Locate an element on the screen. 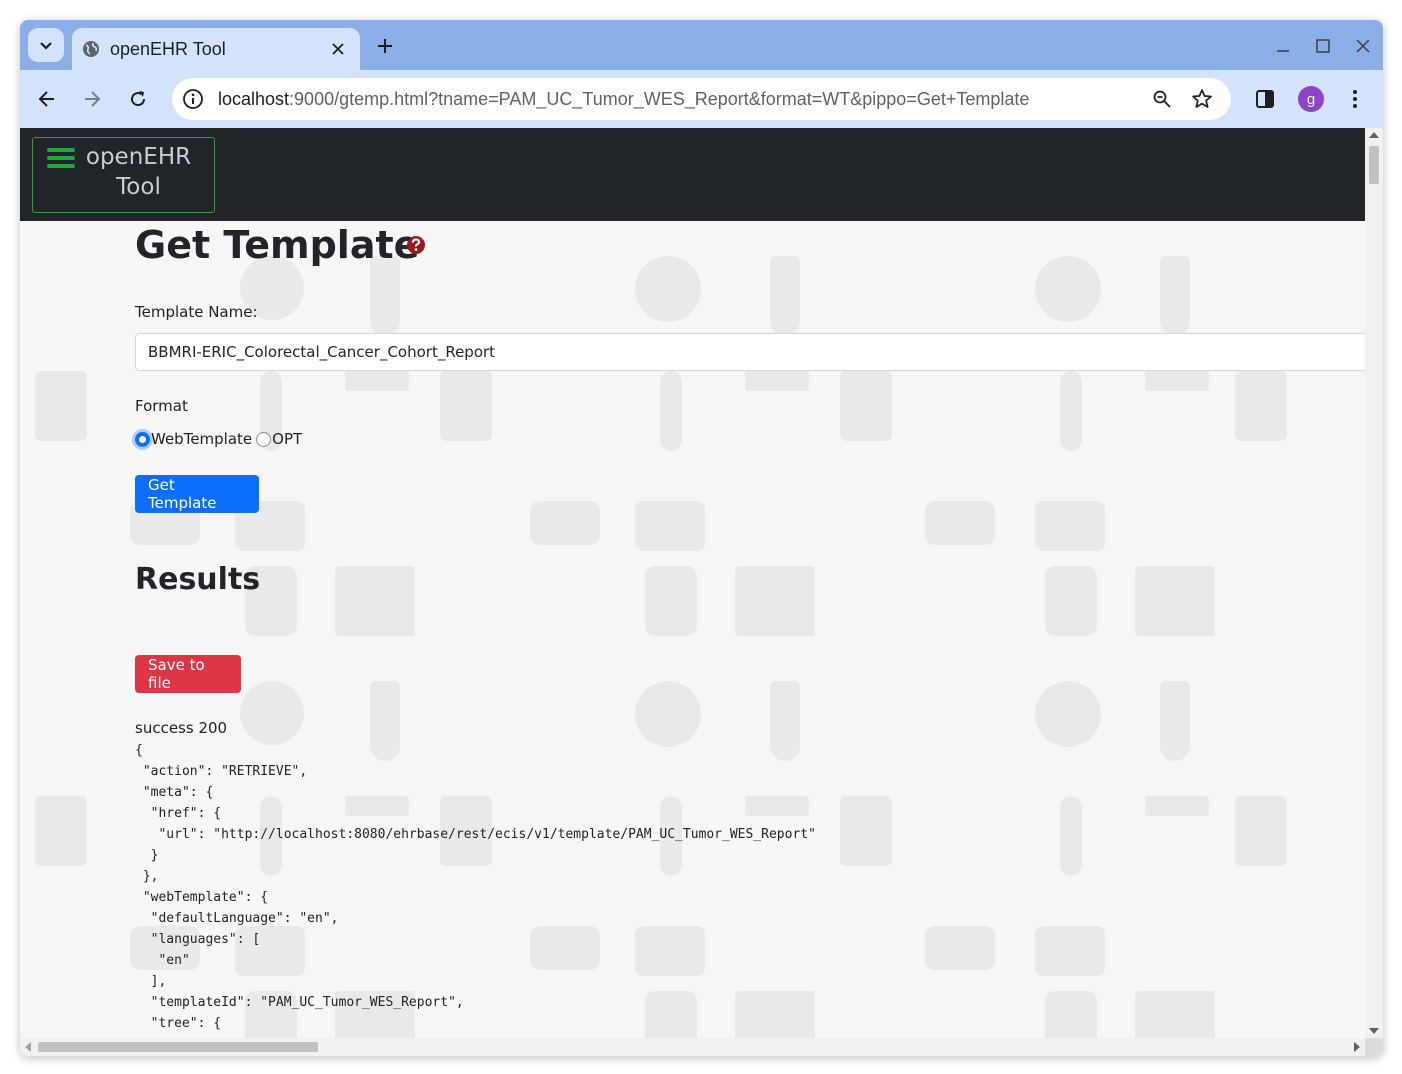  get-template-button: Get Template is located at coordinates (197, 494).